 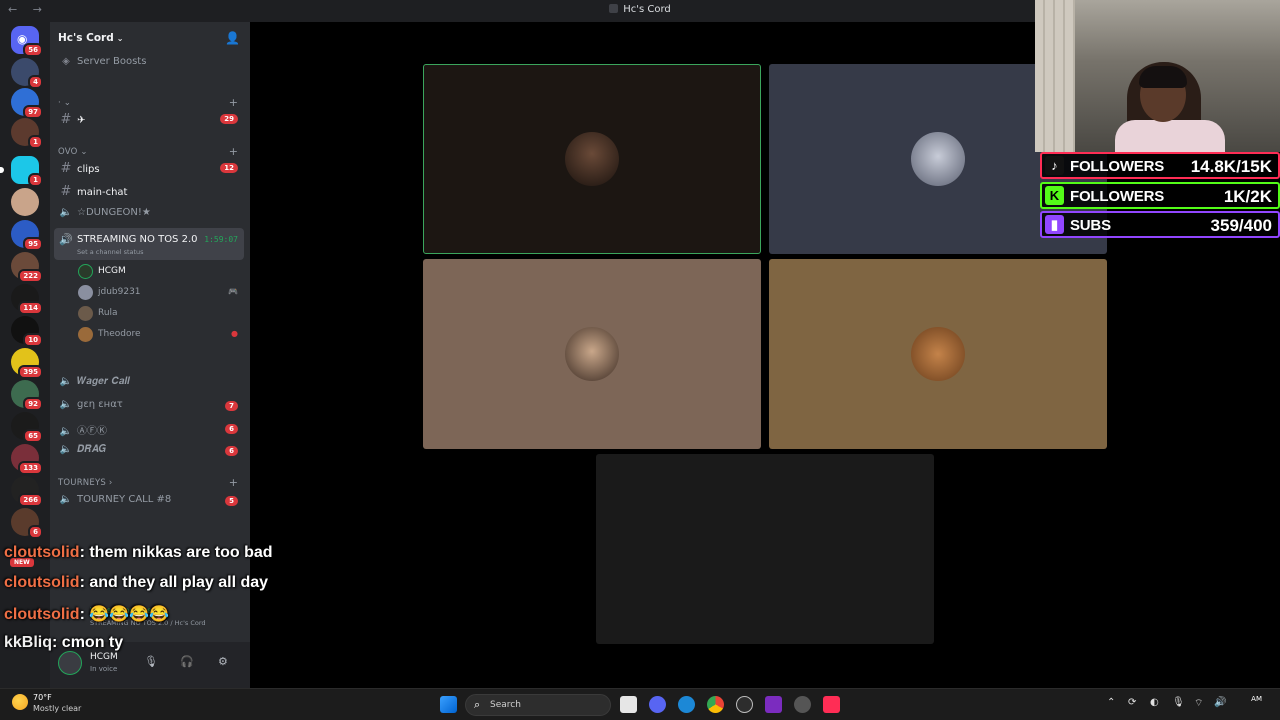 I want to click on chat-username: cloutsolid, so click(x=42, y=582).